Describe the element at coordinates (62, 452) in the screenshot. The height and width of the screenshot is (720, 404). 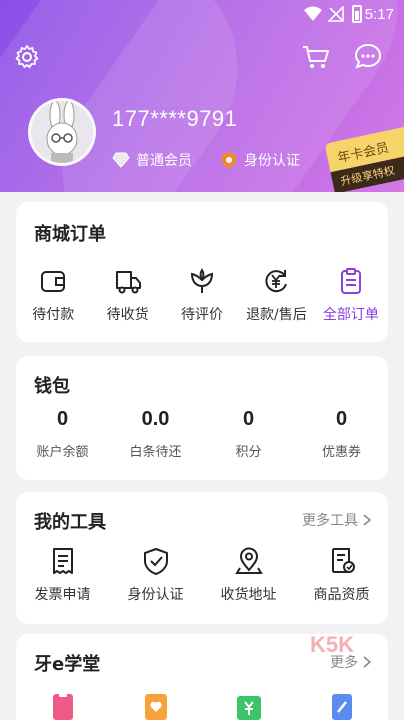
I see `wallet-label: 账户余额` at that location.